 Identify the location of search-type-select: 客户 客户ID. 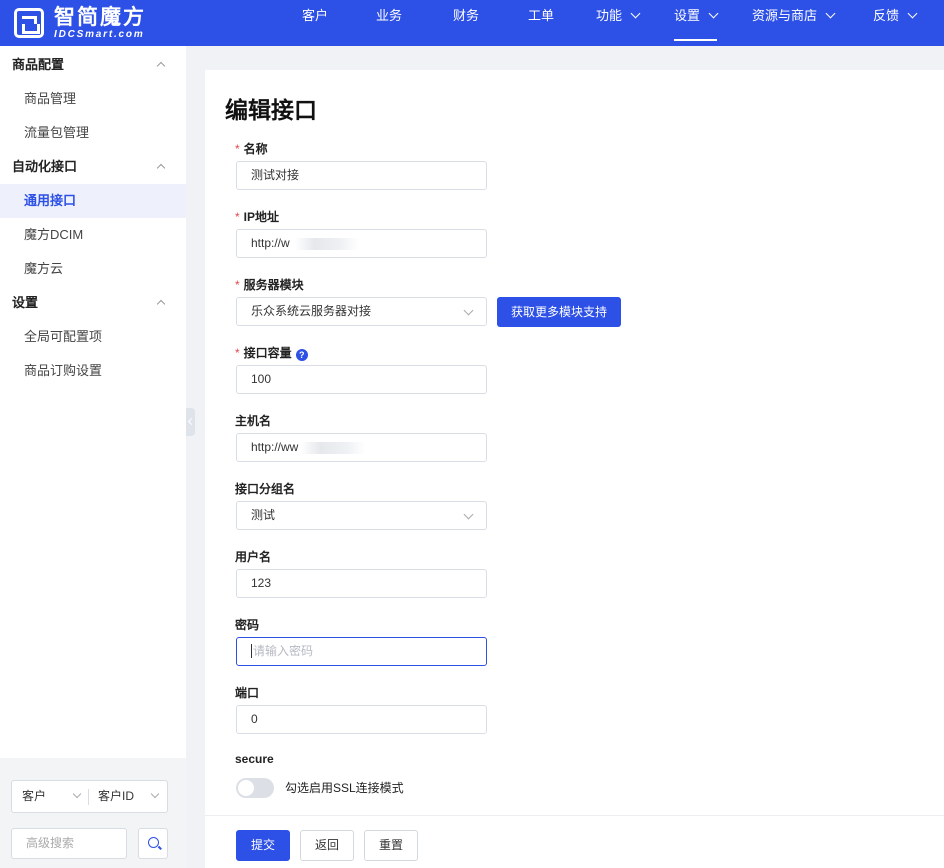
(89, 796).